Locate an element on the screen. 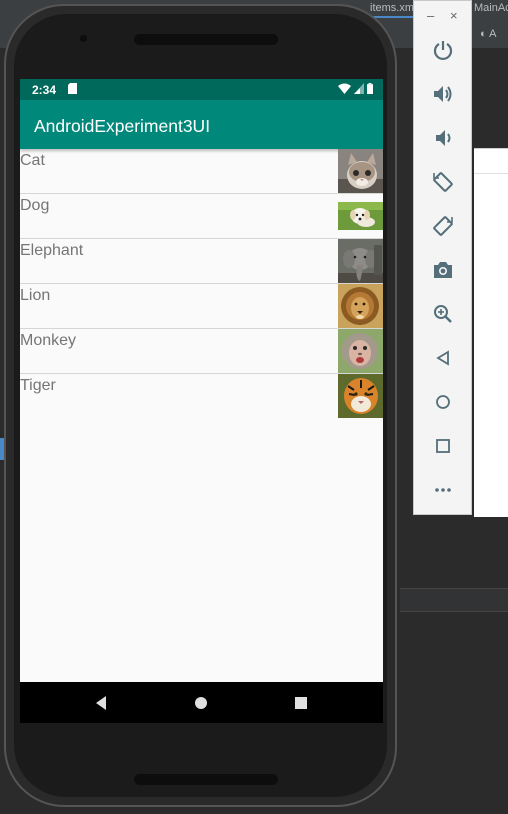 This screenshot has height=814, width=508. rotate-right-button is located at coordinates (443, 226).